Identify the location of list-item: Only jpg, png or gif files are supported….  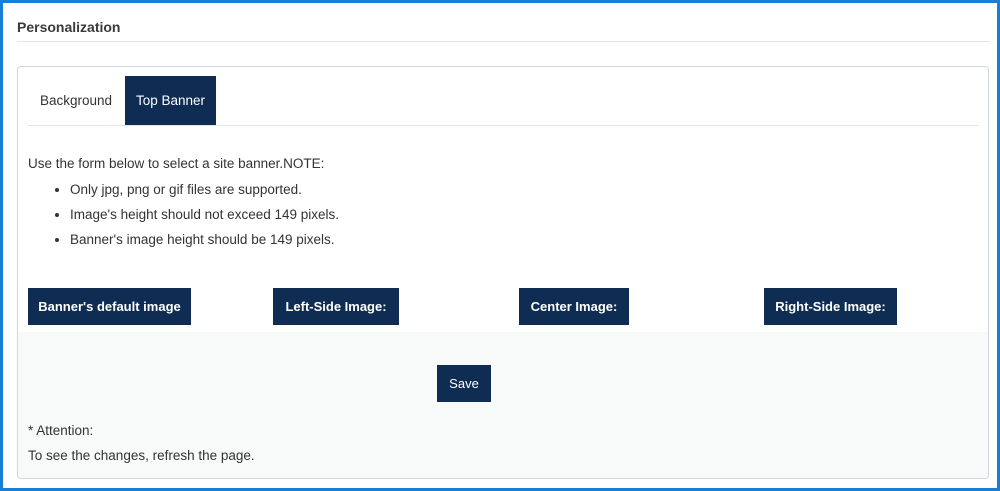
(204, 189).